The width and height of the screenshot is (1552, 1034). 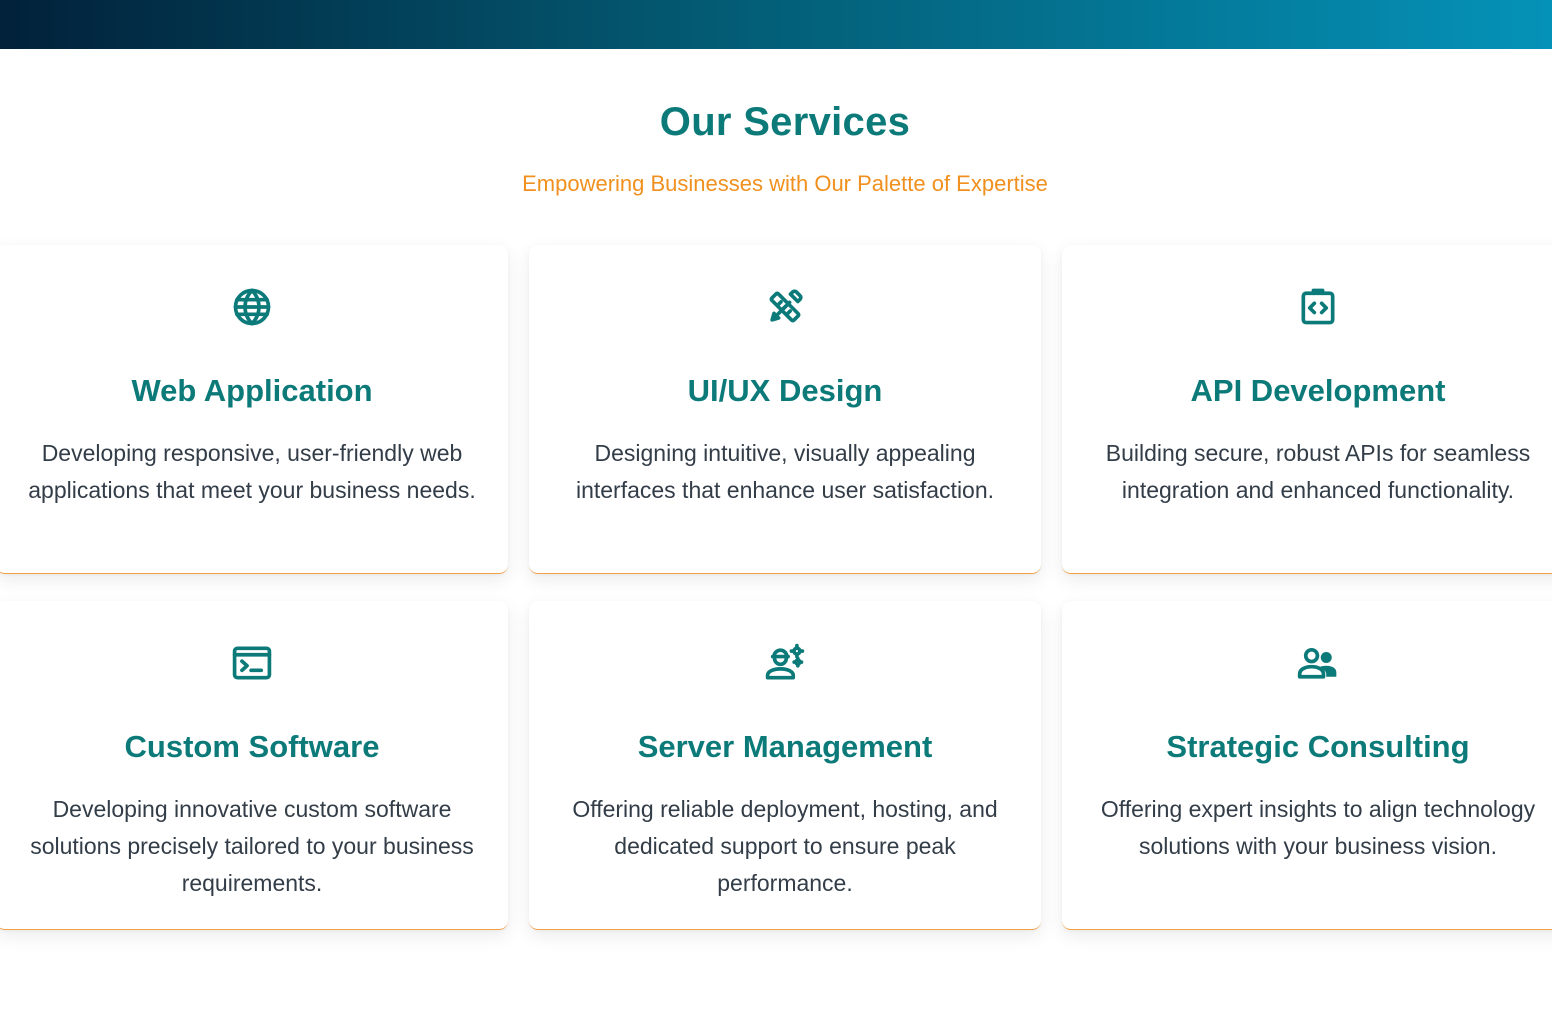 I want to click on design-tools-icon, so click(x=785, y=307).